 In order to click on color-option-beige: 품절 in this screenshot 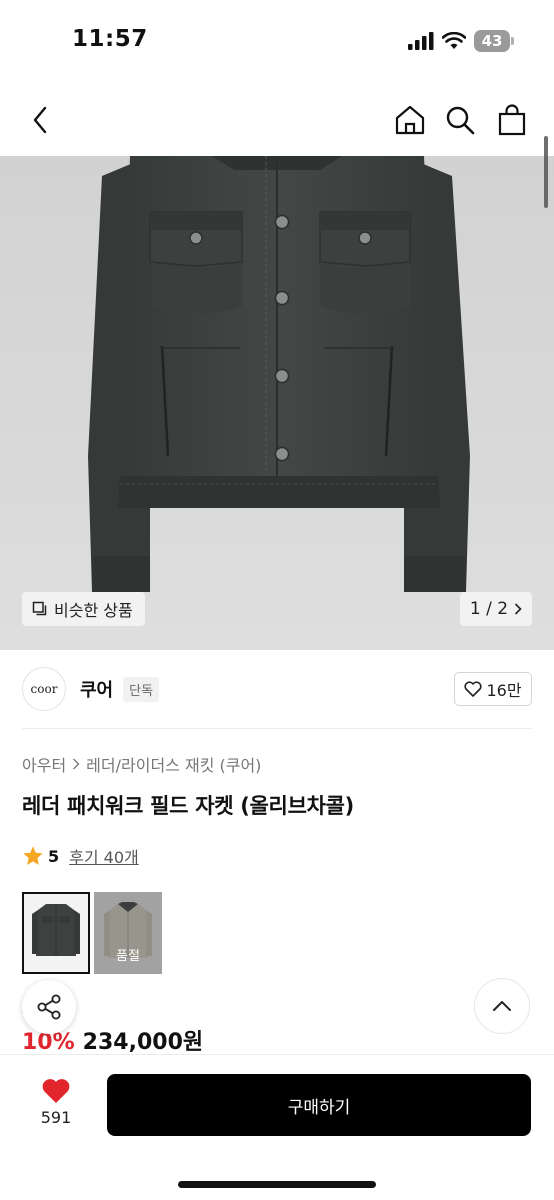, I will do `click(128, 933)`.